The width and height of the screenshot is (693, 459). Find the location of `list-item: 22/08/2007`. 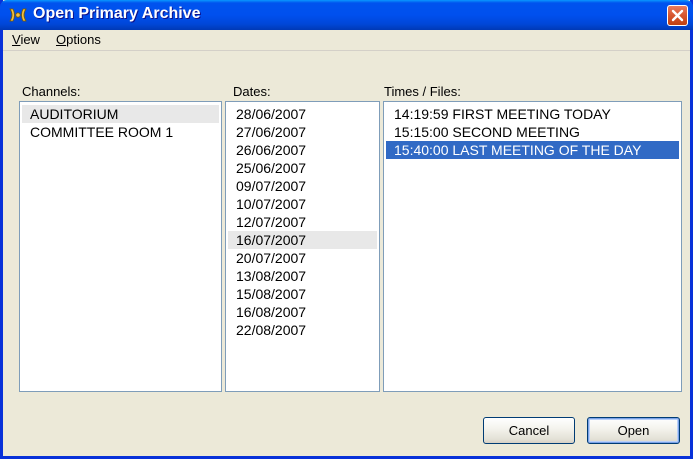

list-item: 22/08/2007 is located at coordinates (302, 330).